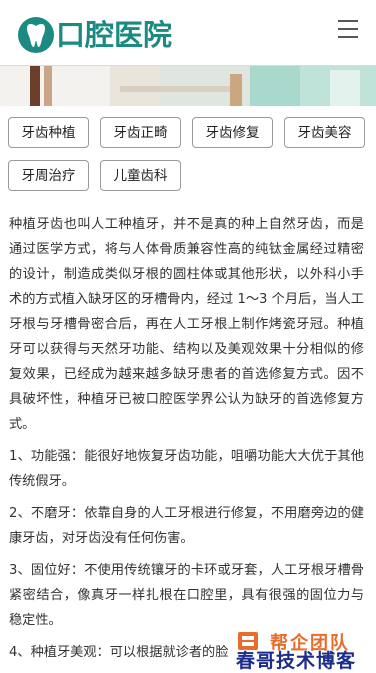  What do you see at coordinates (296, 661) in the screenshot?
I see `watermark-text: 春哥技术博客` at bounding box center [296, 661].